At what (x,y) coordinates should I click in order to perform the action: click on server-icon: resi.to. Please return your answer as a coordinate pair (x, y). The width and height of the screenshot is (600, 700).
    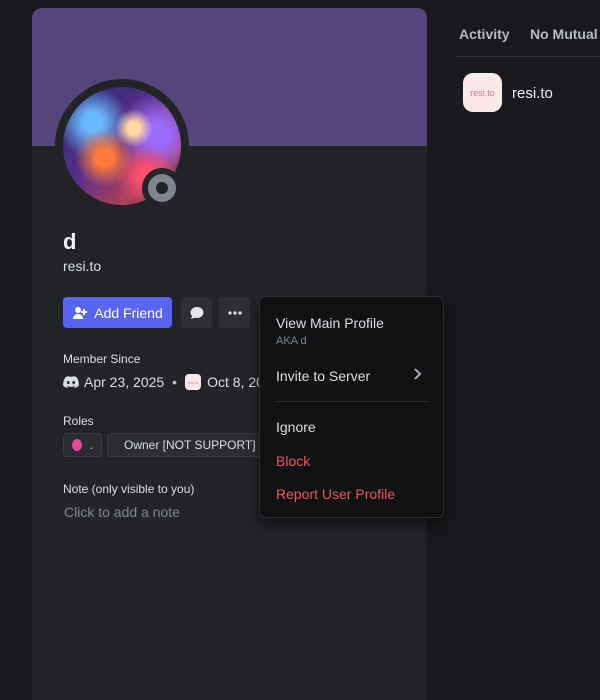
    Looking at the image, I should click on (482, 92).